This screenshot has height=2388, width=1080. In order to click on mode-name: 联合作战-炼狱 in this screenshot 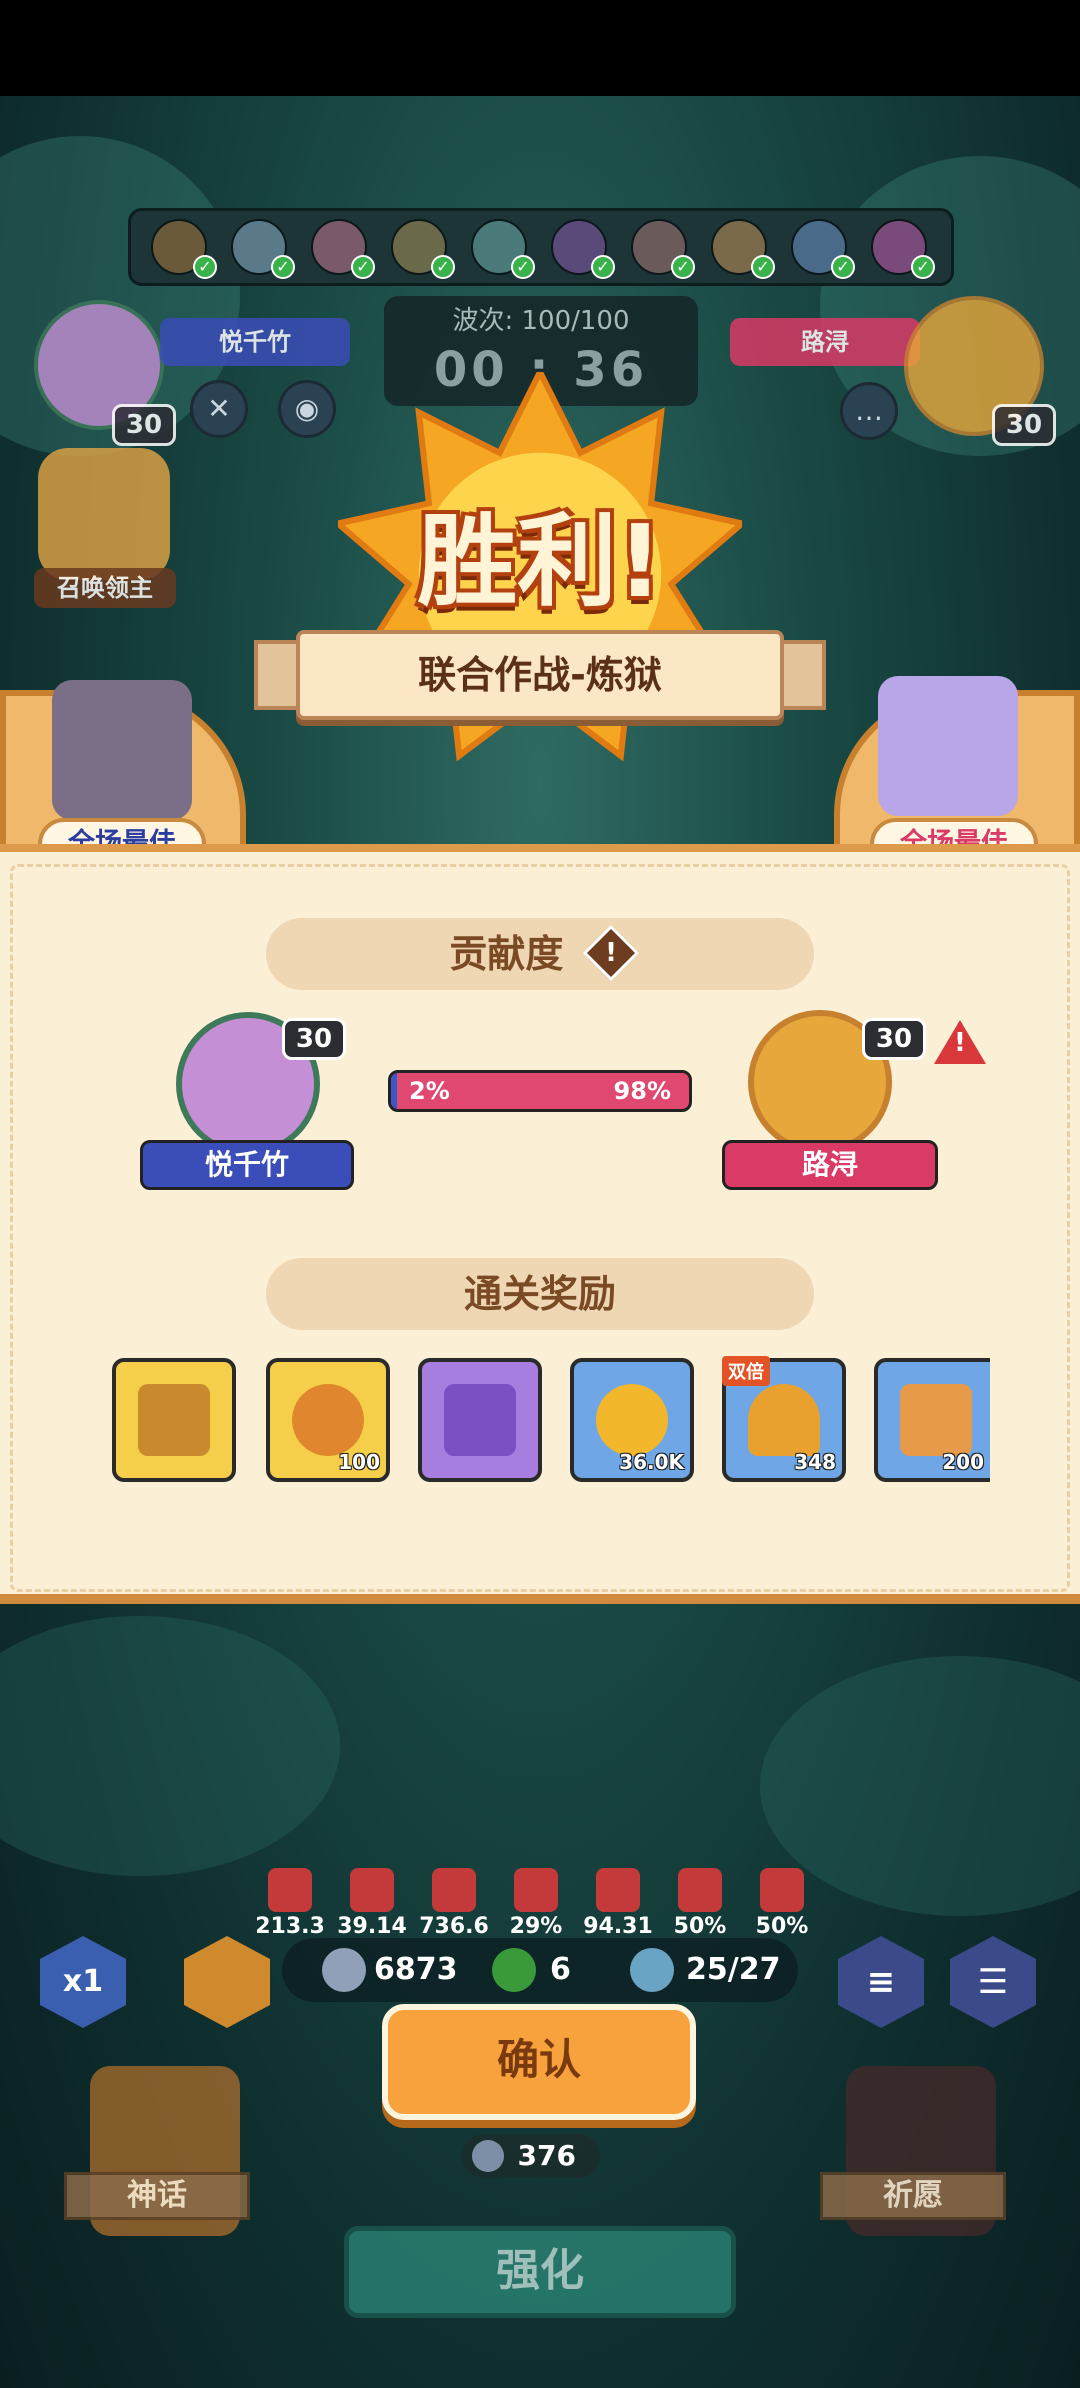, I will do `click(540, 675)`.